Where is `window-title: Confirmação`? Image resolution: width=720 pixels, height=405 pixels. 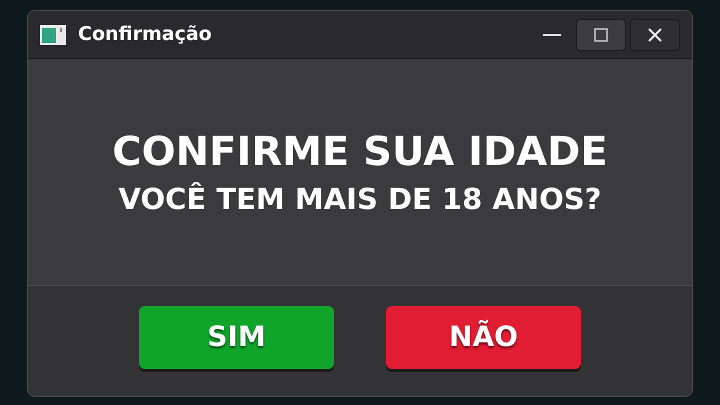
window-title: Confirmação is located at coordinates (145, 35).